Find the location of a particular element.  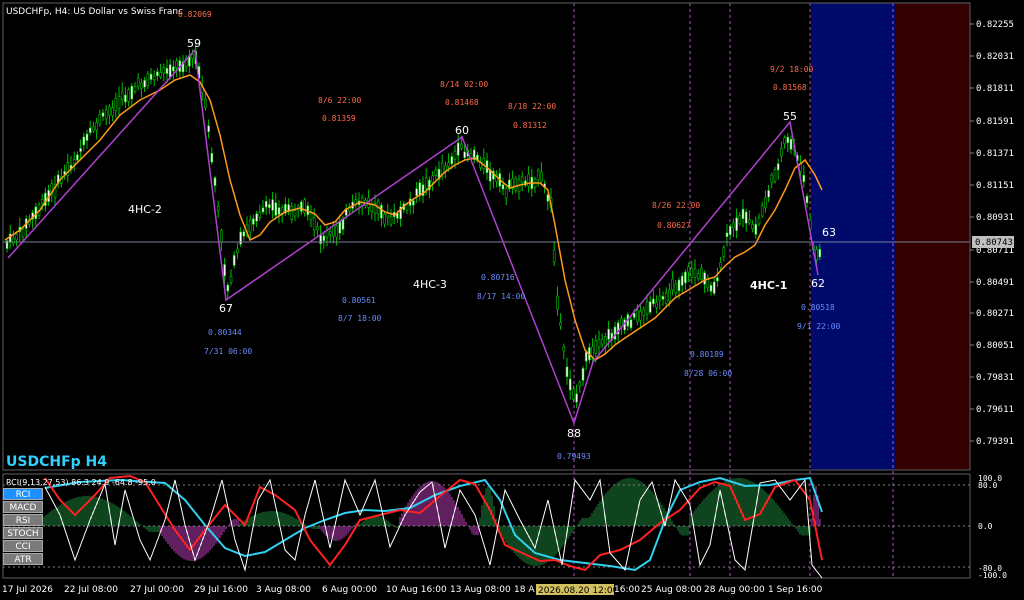

time-label-3: 29 Jul 16:00 is located at coordinates (221, 590).